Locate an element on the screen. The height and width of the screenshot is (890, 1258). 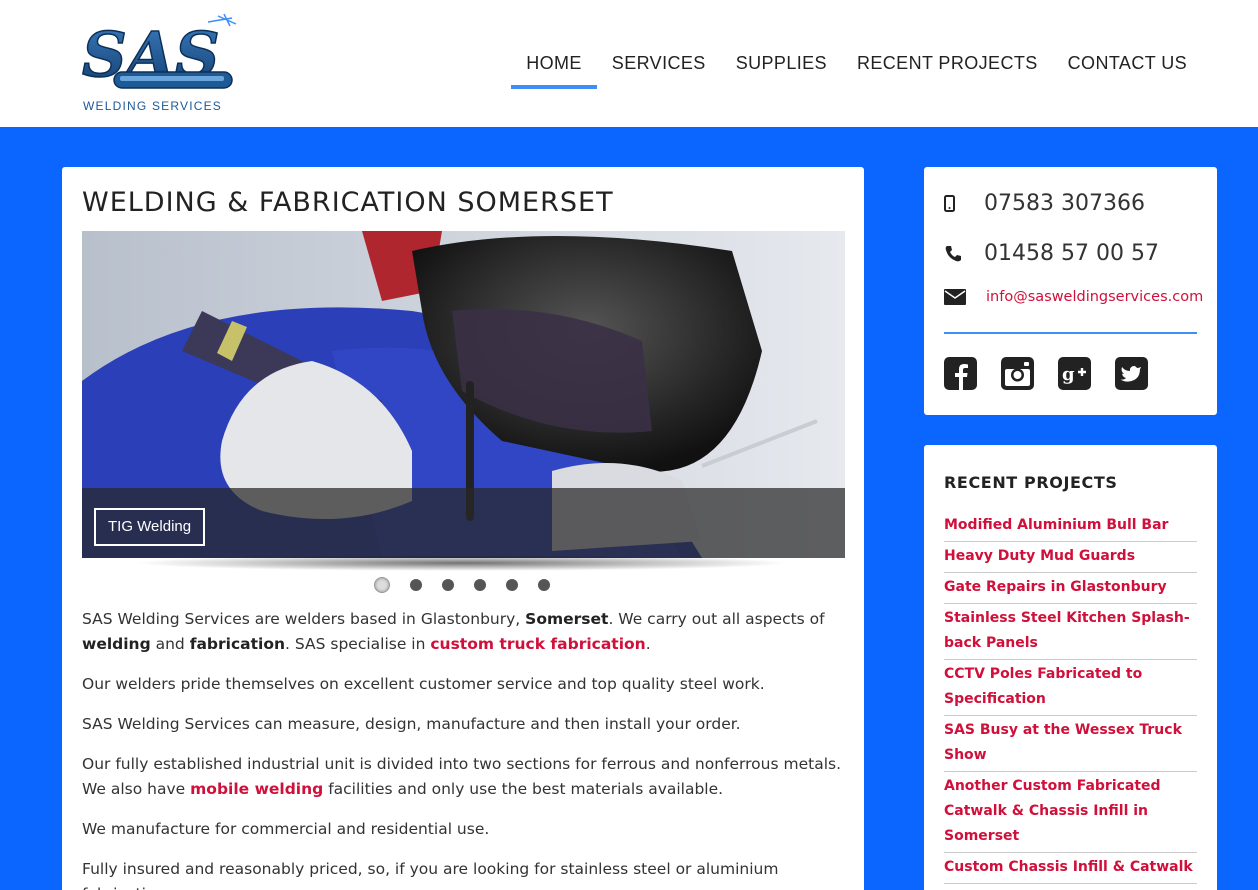
nav-supplies: SUPPLIES is located at coordinates (781, 63).